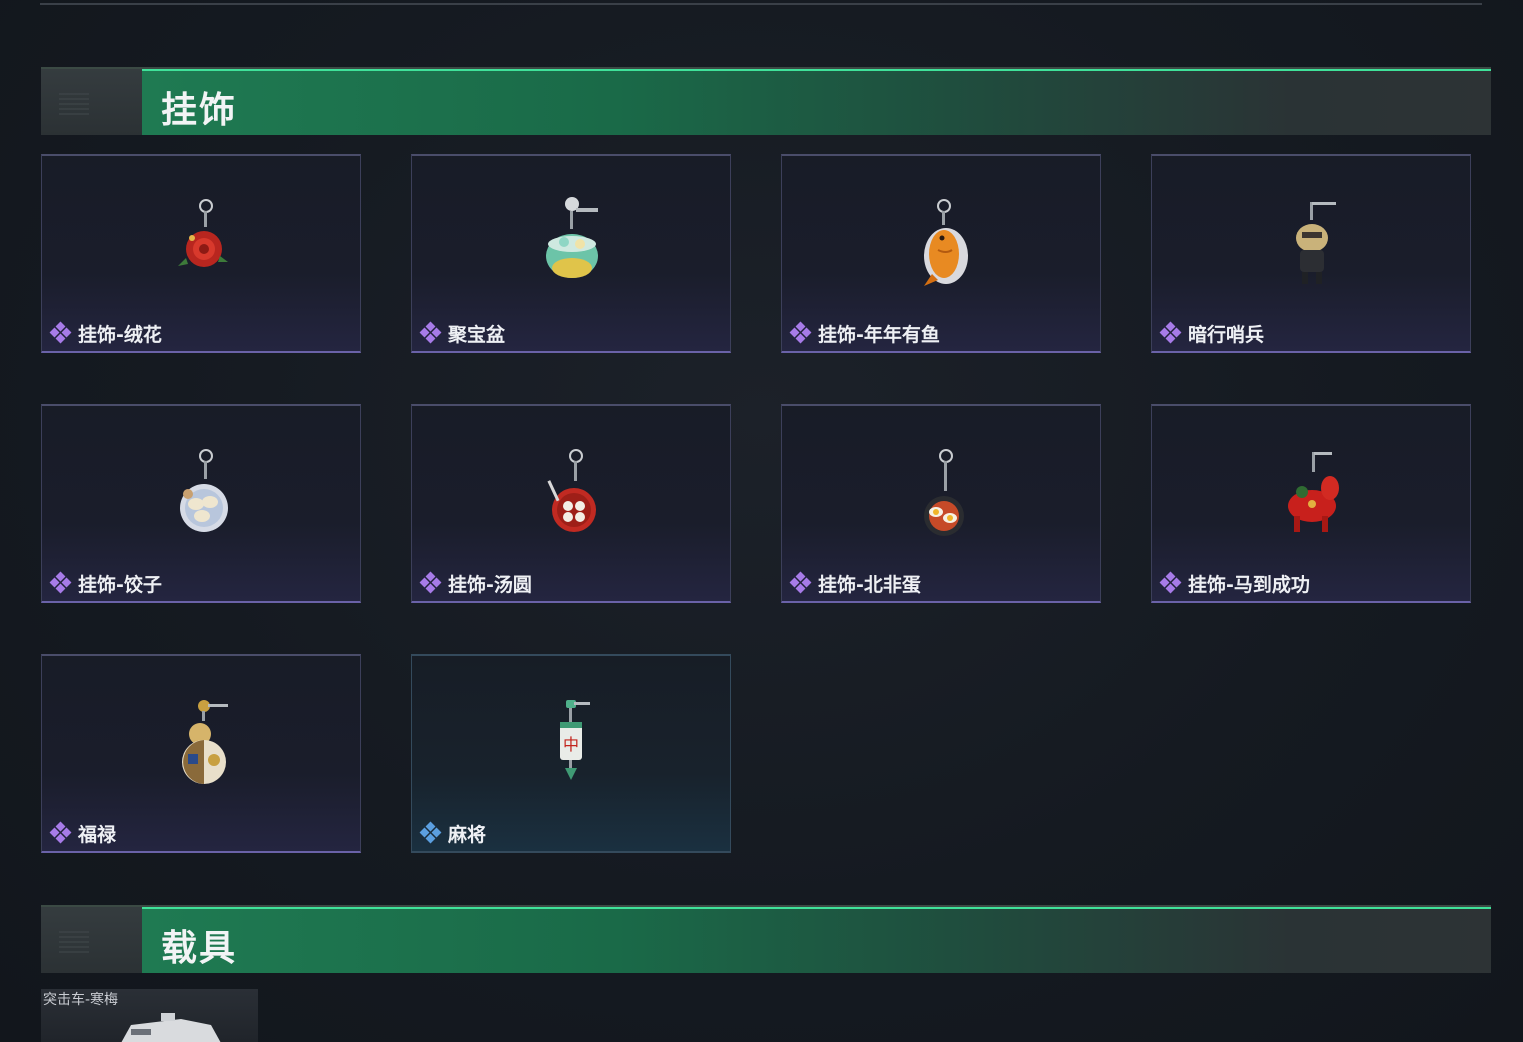 This screenshot has width=1523, height=1042. What do you see at coordinates (572, 237) in the screenshot?
I see `treasure-bowl-charm-icon` at bounding box center [572, 237].